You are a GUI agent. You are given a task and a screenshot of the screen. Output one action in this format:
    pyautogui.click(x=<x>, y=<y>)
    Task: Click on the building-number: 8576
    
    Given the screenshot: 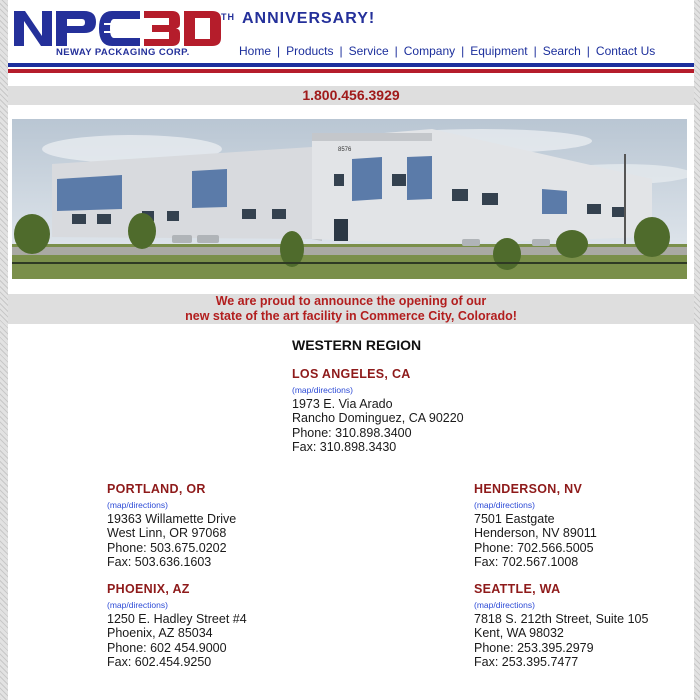 What is the action you would take?
    pyautogui.click(x=345, y=150)
    